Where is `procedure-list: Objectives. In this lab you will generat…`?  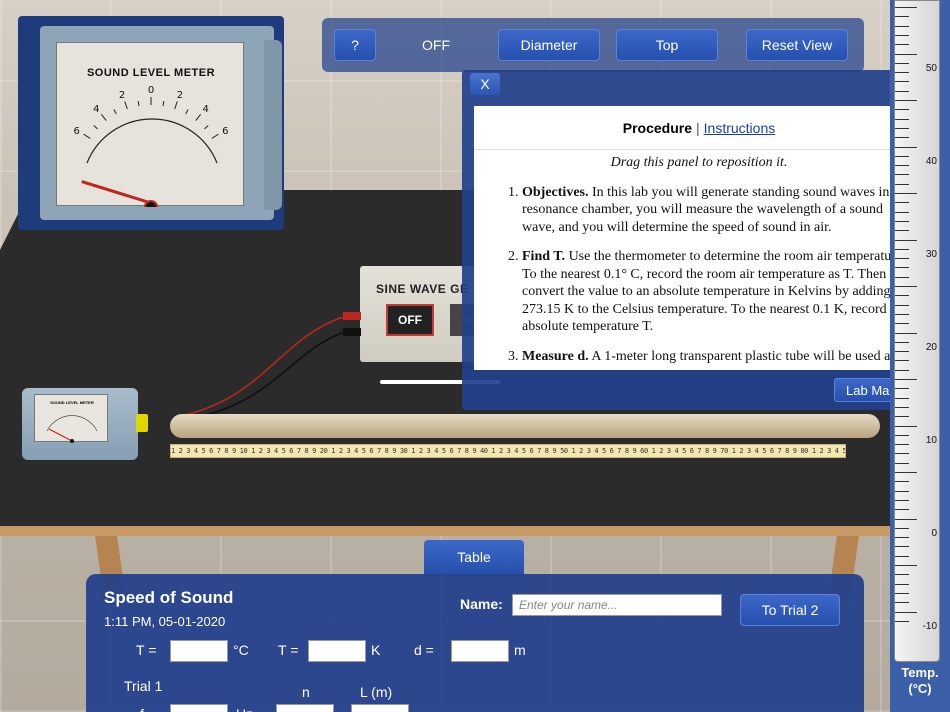 procedure-list: Objectives. In this lab you will generat… is located at coordinates (699, 275).